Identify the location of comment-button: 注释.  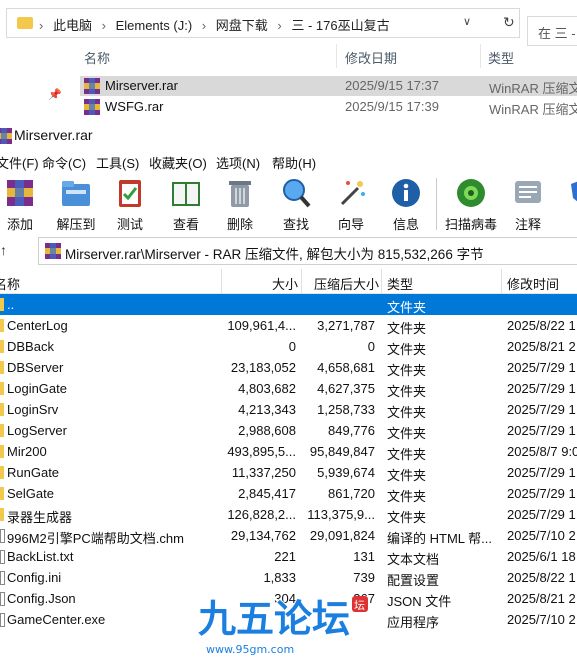
(528, 204).